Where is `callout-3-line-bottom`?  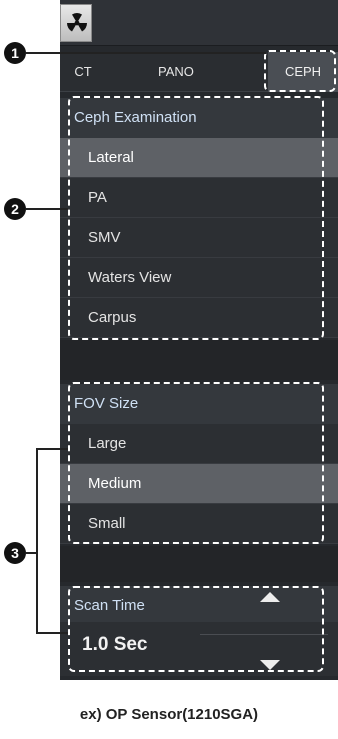
callout-3-line-bottom is located at coordinates (52, 633).